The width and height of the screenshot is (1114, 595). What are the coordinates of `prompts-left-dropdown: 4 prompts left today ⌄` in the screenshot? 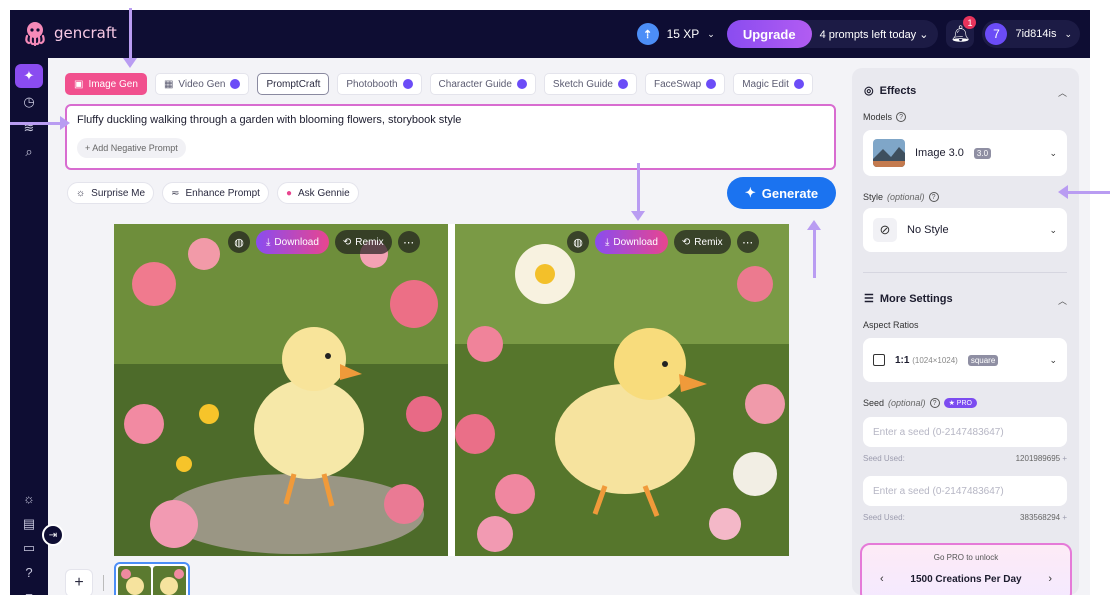 It's located at (870, 34).